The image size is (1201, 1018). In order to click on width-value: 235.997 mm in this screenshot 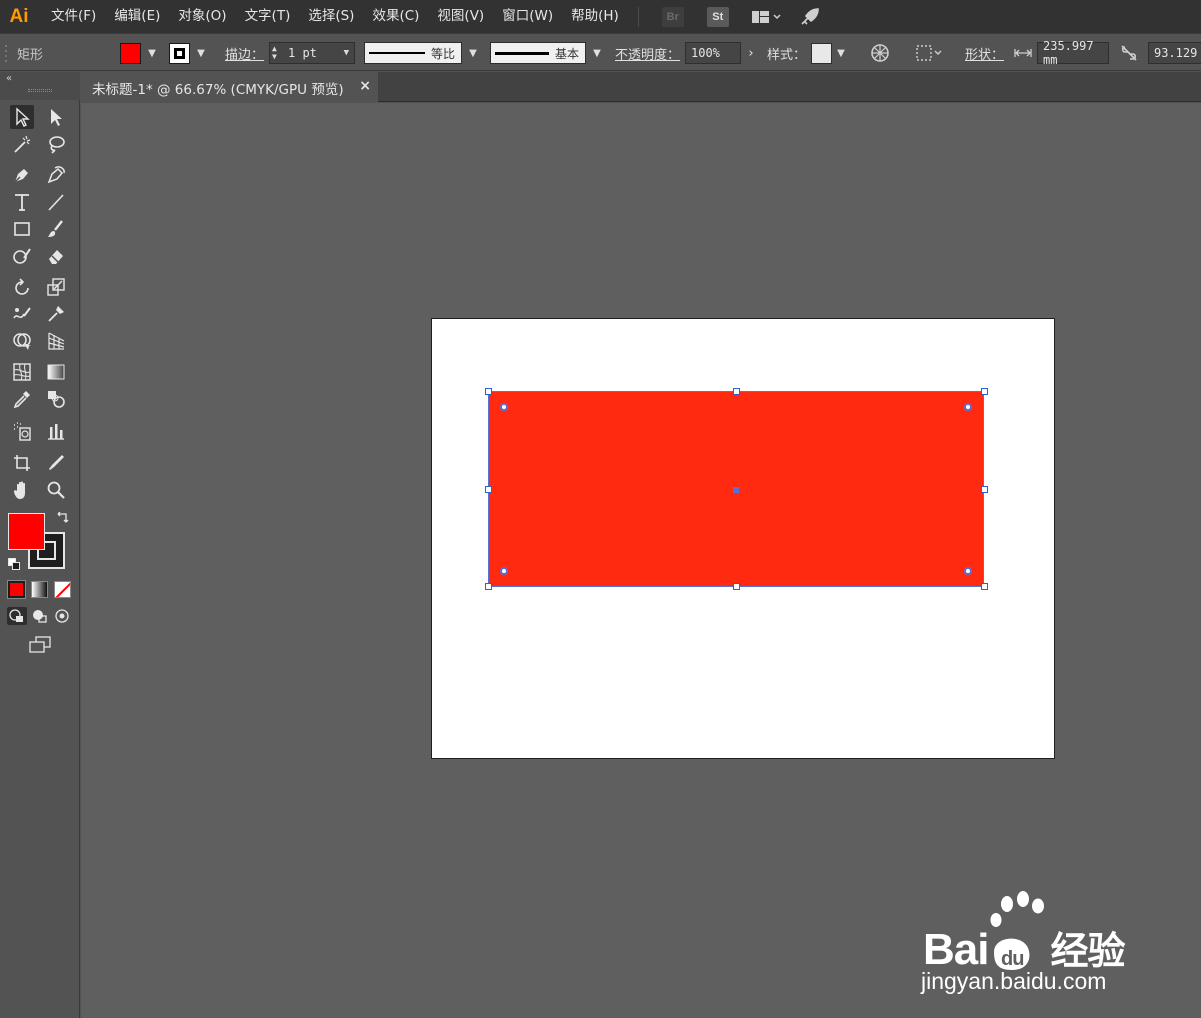, I will do `click(1073, 53)`.